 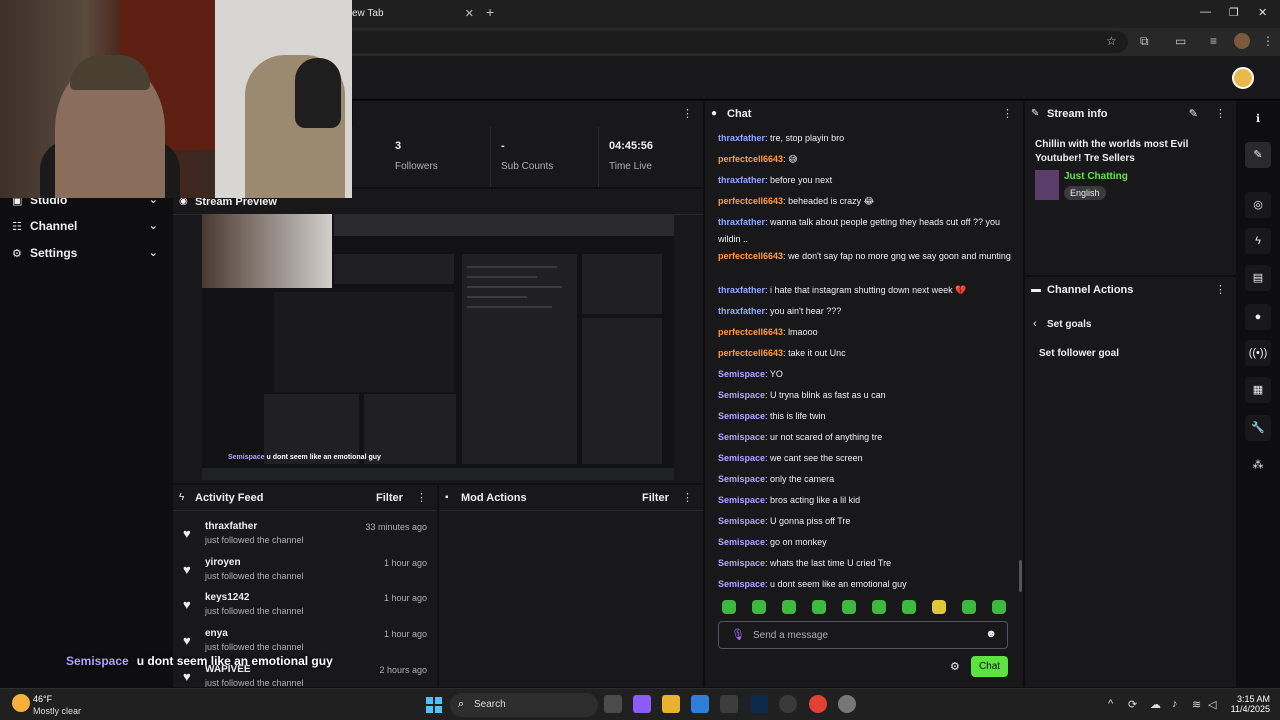 What do you see at coordinates (1155, 704) in the screenshot?
I see `onedrive-icon: ☁` at bounding box center [1155, 704].